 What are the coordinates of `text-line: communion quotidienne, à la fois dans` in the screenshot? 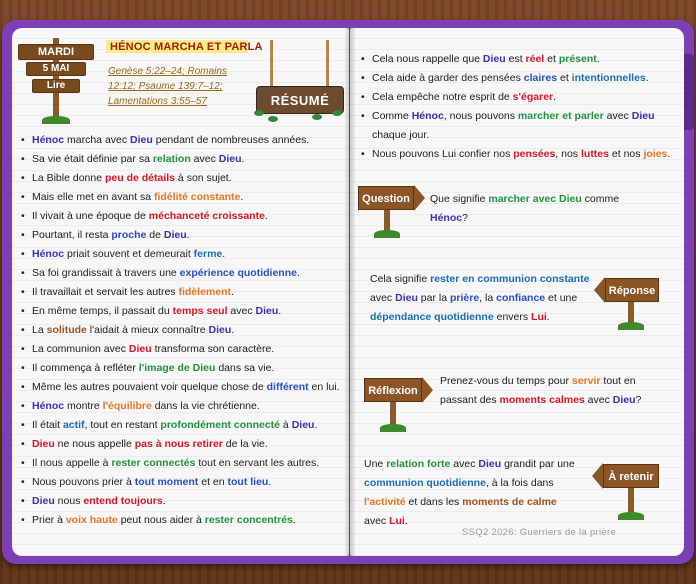 It's located at (469, 483).